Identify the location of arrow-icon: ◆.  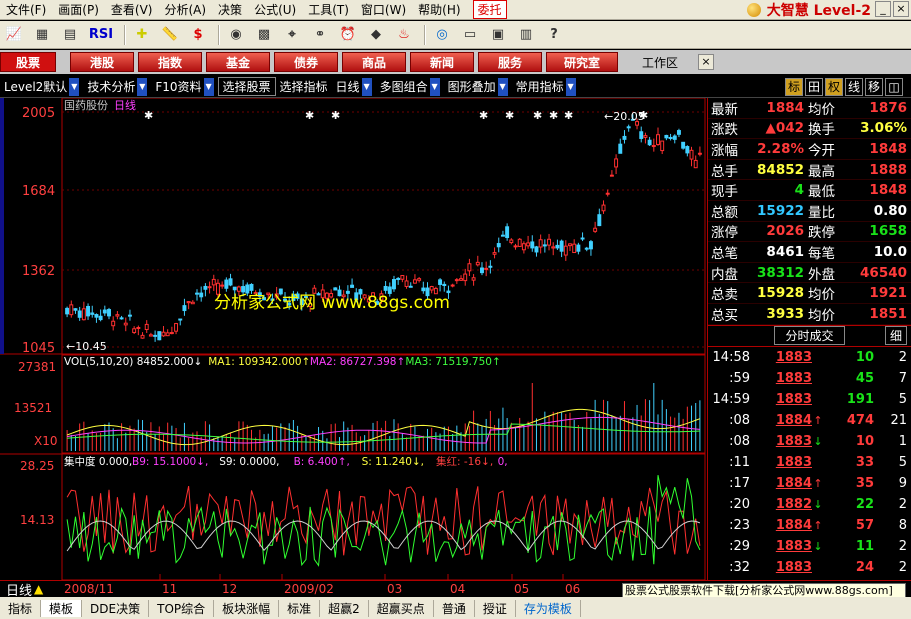
(376, 35).